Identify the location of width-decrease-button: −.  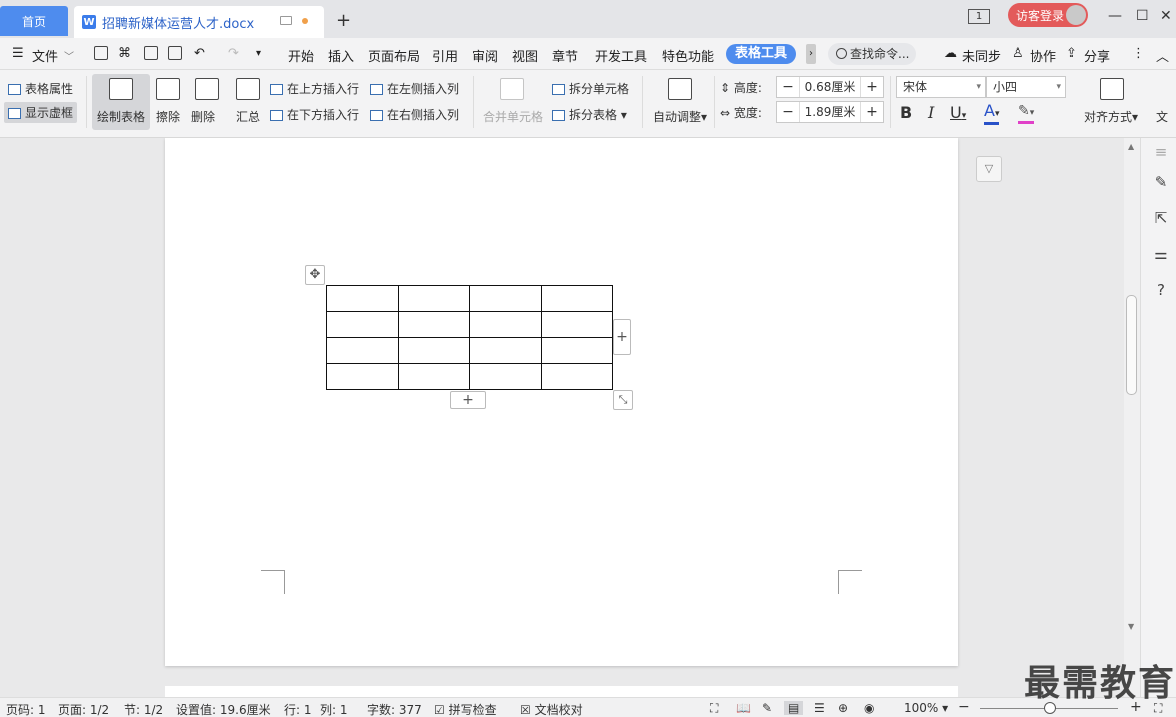
(788, 112).